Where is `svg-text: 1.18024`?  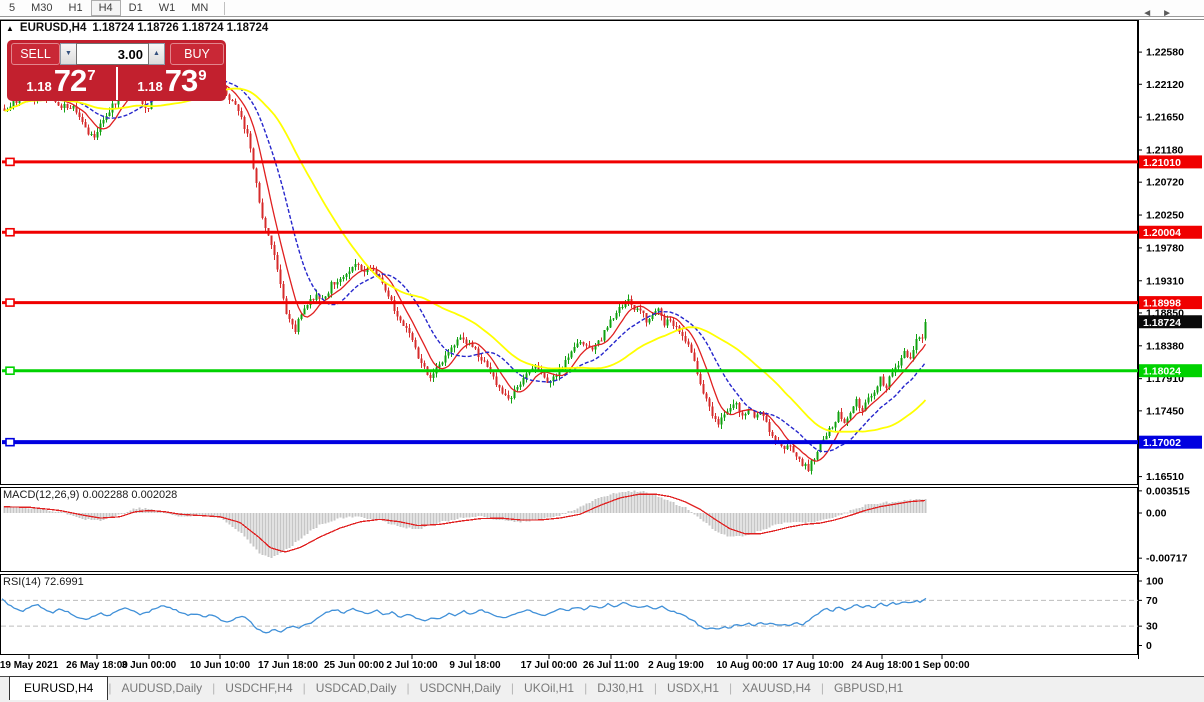
svg-text: 1.18024 is located at coordinates (1162, 372).